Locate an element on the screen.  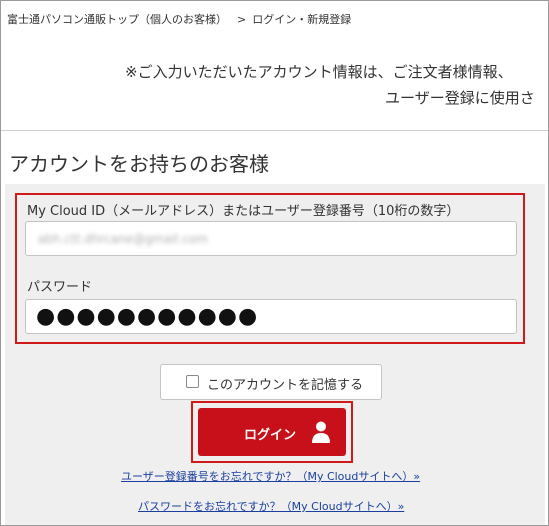
existing-customer-title: アカウントをお持ちのお客様 is located at coordinates (139, 164).